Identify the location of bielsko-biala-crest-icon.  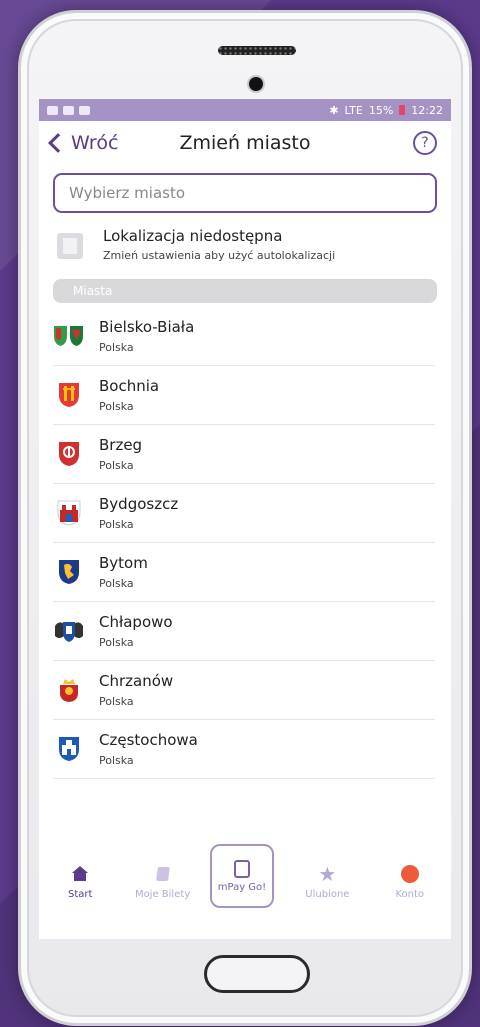
(69, 336).